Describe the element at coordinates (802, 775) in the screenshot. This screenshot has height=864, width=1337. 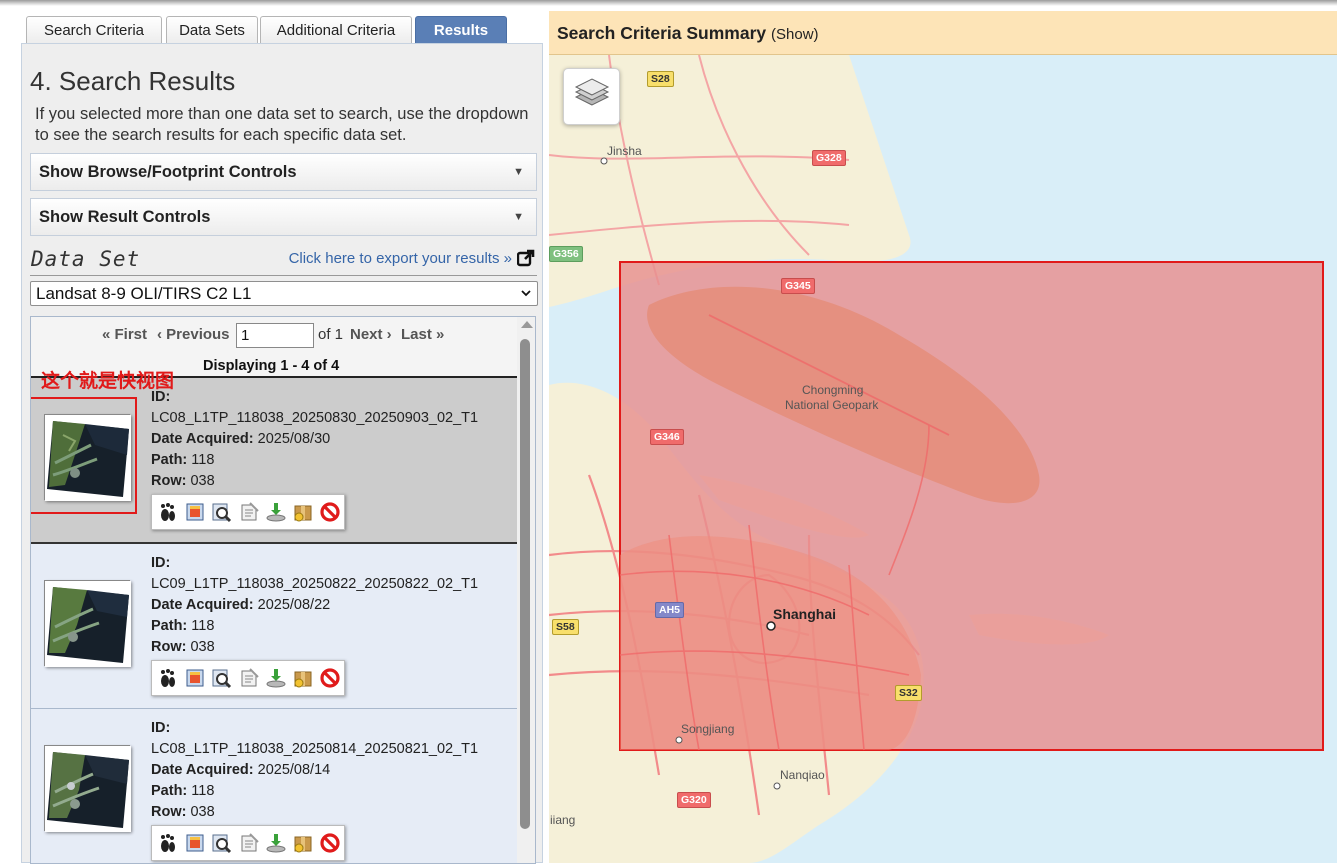
I see `map-label-nanqiao: Nanqiao` at that location.